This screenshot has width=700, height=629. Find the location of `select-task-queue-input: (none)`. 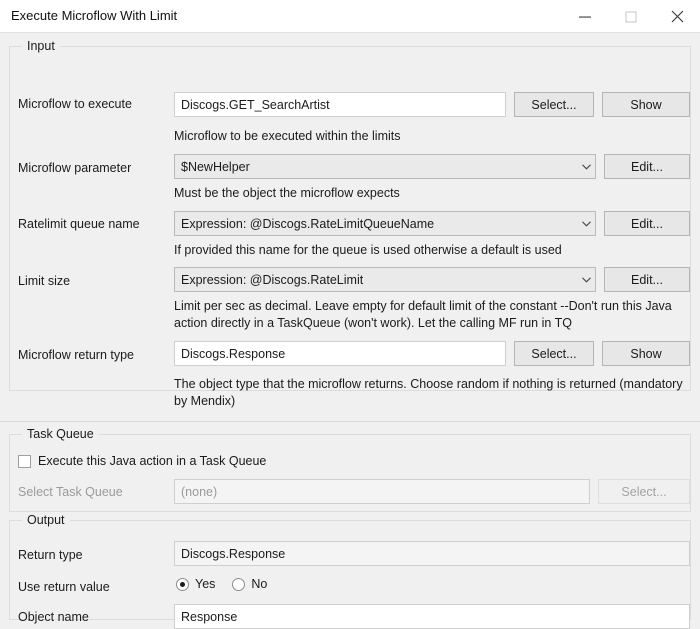

select-task-queue-input: (none) is located at coordinates (382, 491).